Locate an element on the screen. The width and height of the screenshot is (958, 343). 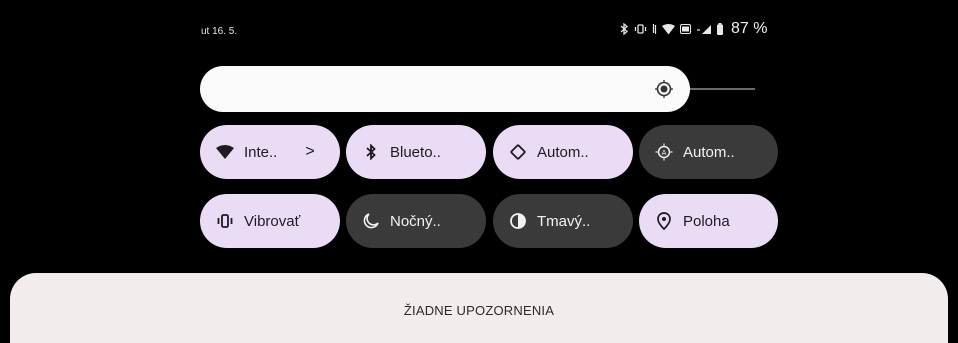
tile-auto-brightness: A Autom.. is located at coordinates (708, 152).